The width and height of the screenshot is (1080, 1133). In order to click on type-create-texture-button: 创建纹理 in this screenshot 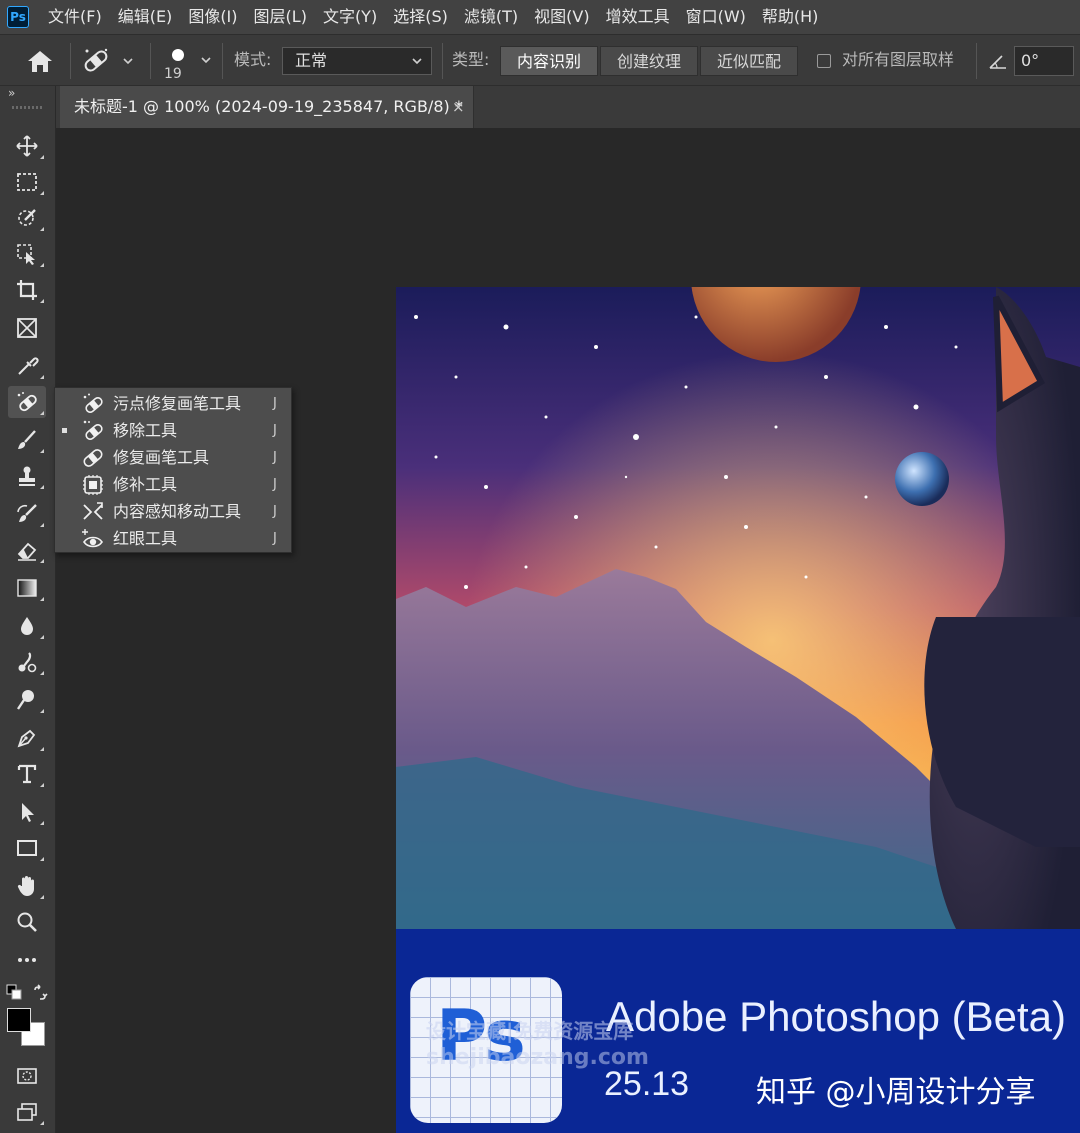, I will do `click(649, 61)`.